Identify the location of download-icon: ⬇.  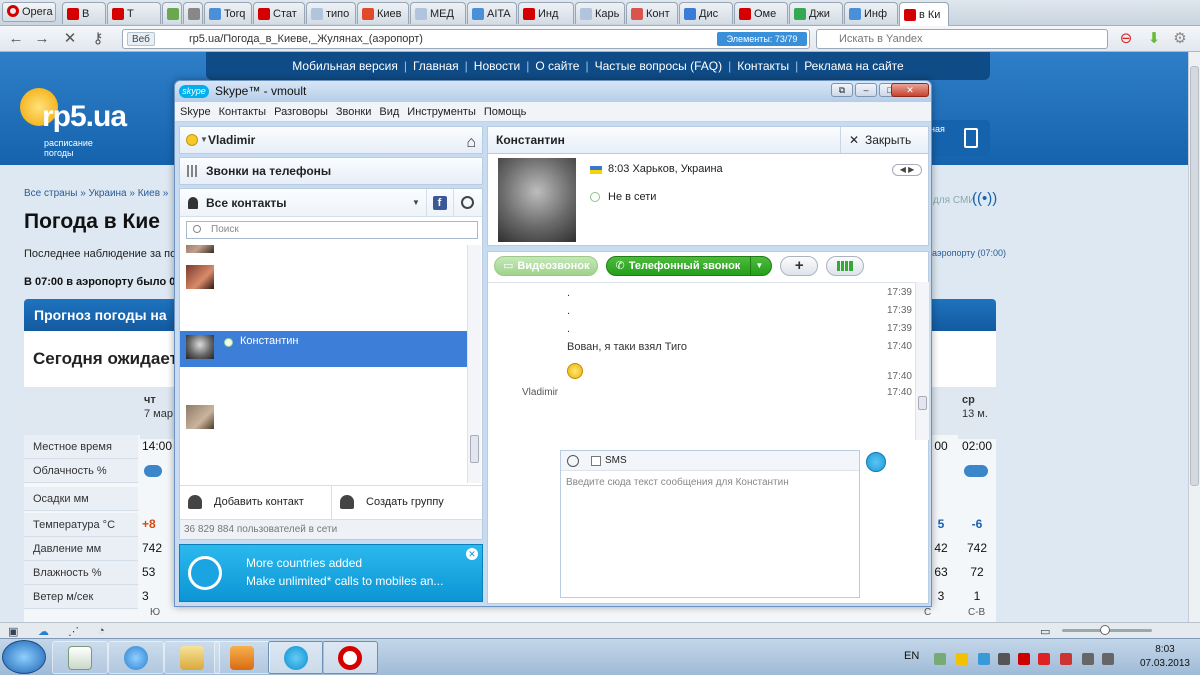
(1154, 39).